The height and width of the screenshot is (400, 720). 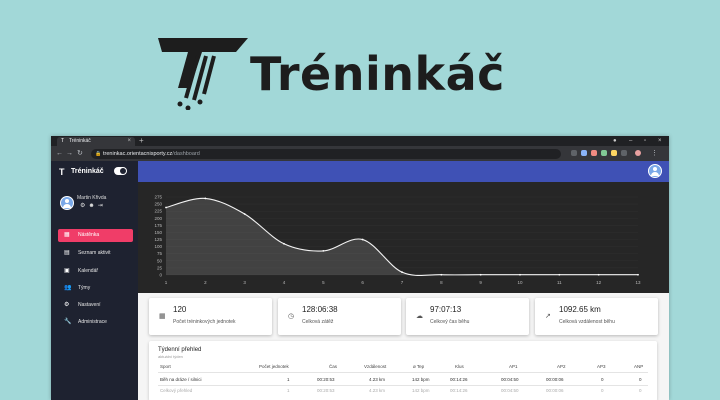 What do you see at coordinates (95, 305) in the screenshot?
I see `sidebar-item-nastaveni: ⚙ Nastavení` at bounding box center [95, 305].